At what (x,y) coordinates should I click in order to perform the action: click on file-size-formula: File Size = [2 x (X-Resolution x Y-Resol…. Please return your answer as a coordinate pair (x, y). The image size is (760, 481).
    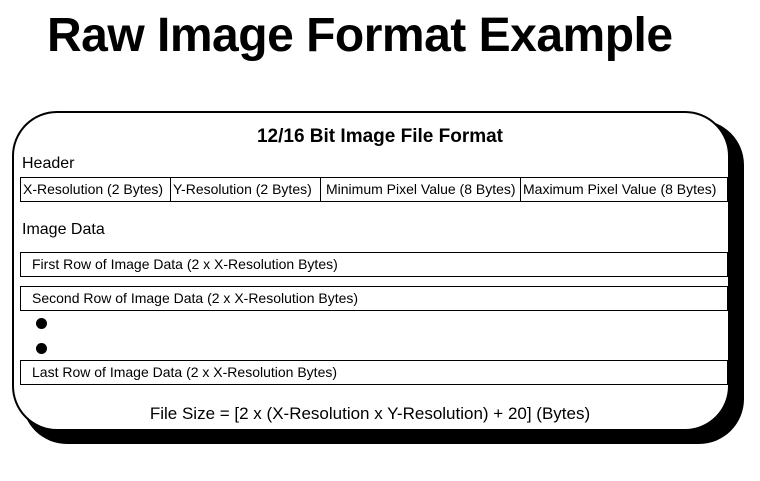
    Looking at the image, I should click on (370, 413).